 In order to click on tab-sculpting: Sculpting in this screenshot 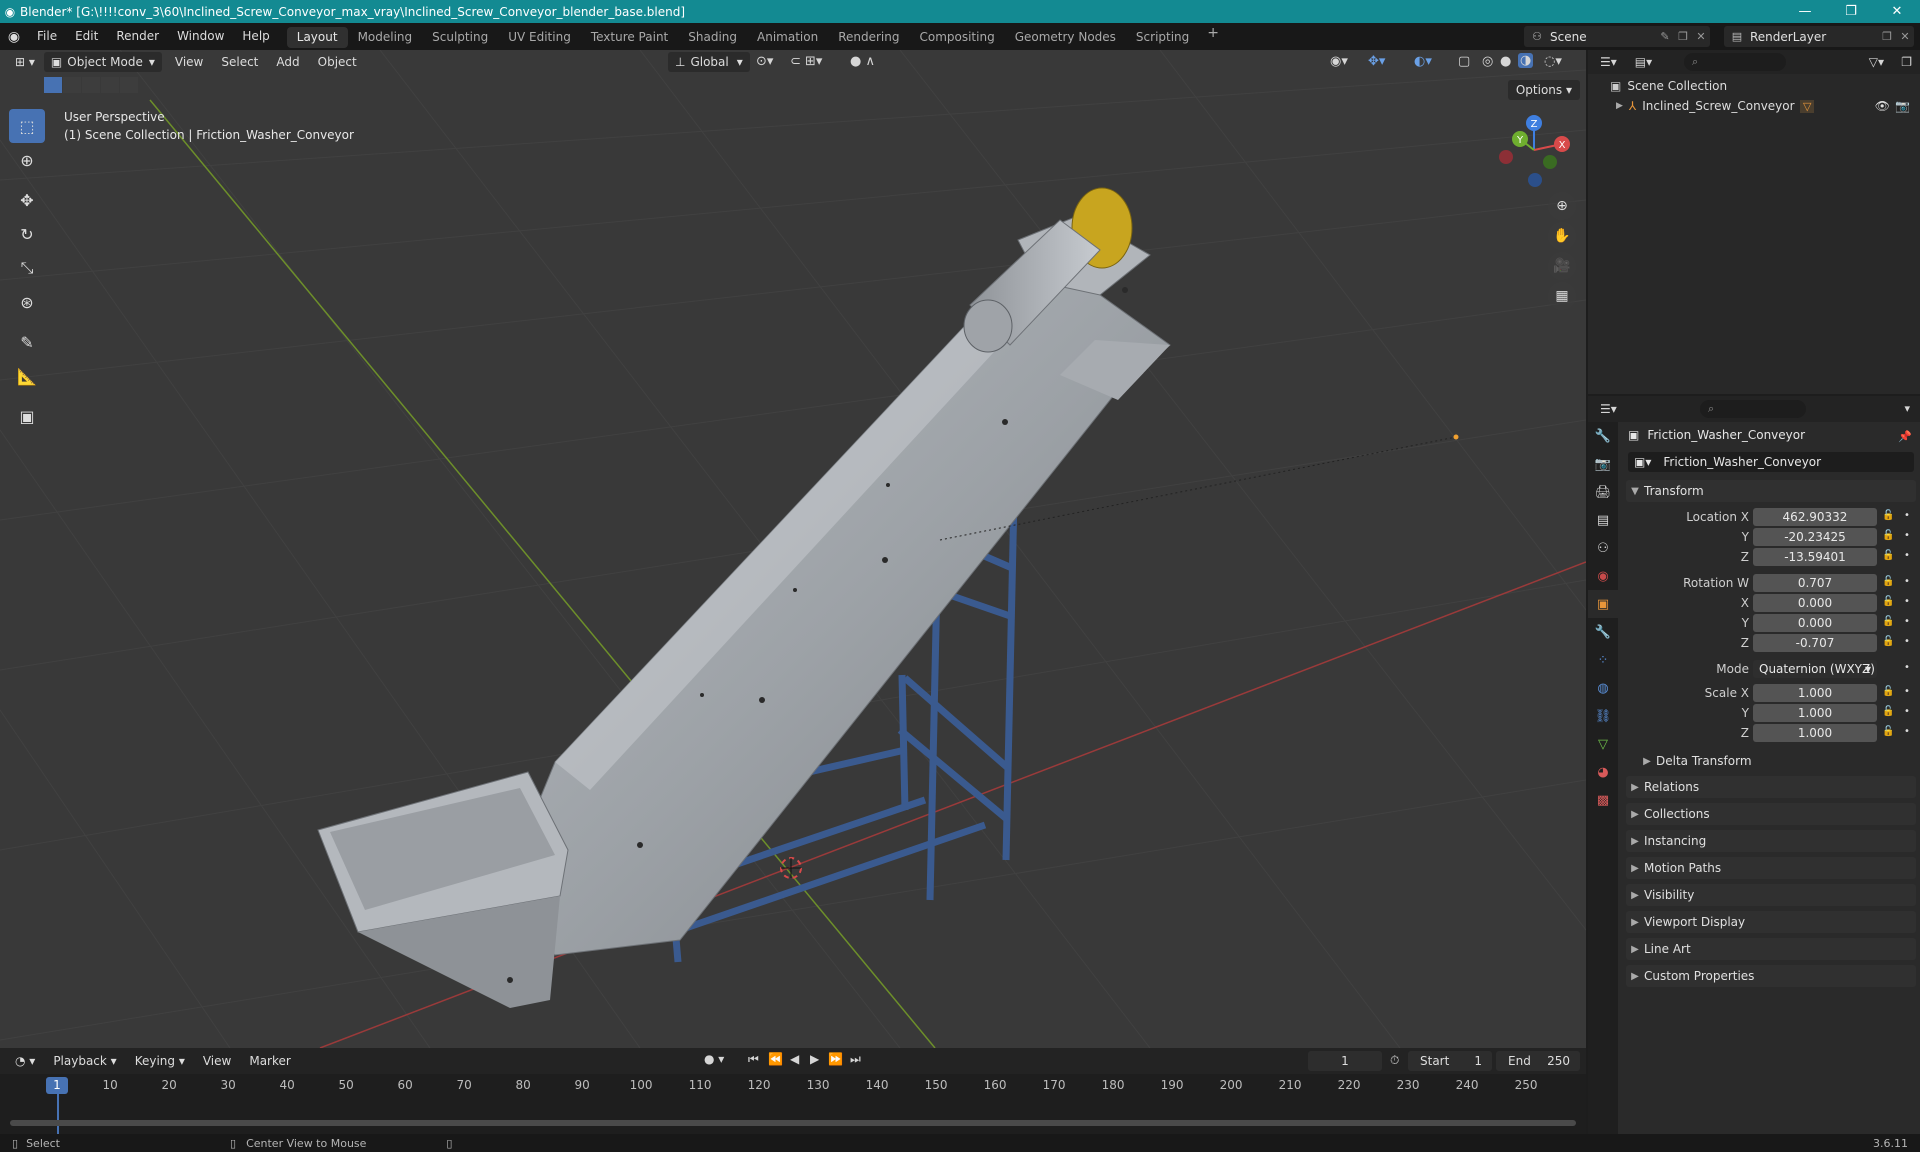, I will do `click(460, 37)`.